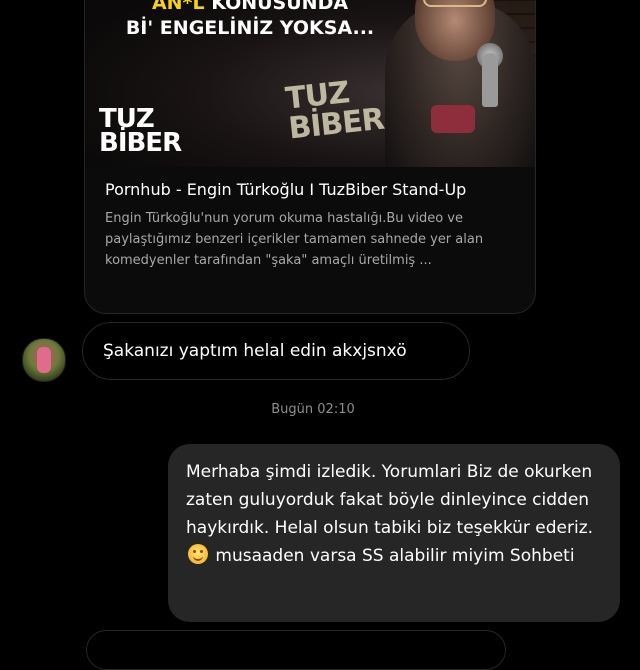 The width and height of the screenshot is (640, 670). What do you see at coordinates (490, 80) in the screenshot?
I see `microphone-stand` at bounding box center [490, 80].